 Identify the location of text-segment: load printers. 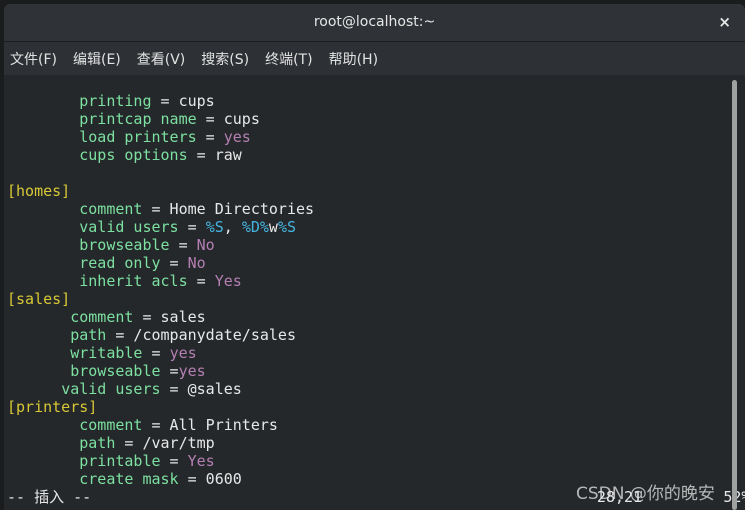
(138, 137).